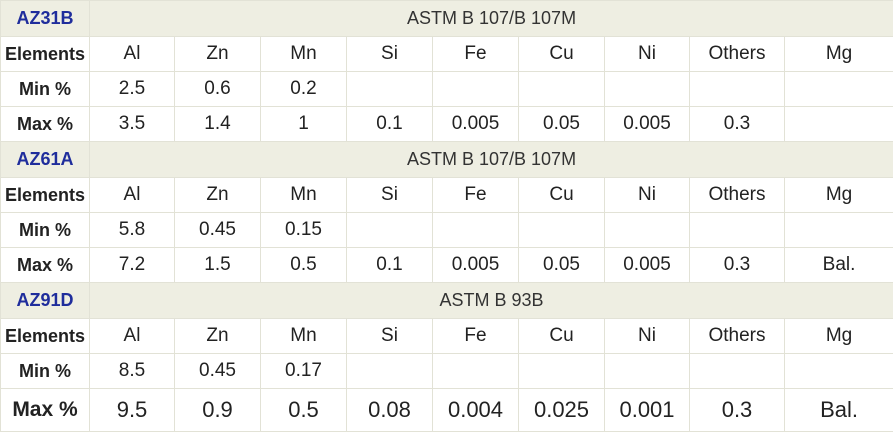  Describe the element at coordinates (303, 124) in the screenshot. I see `max-value: 1` at that location.